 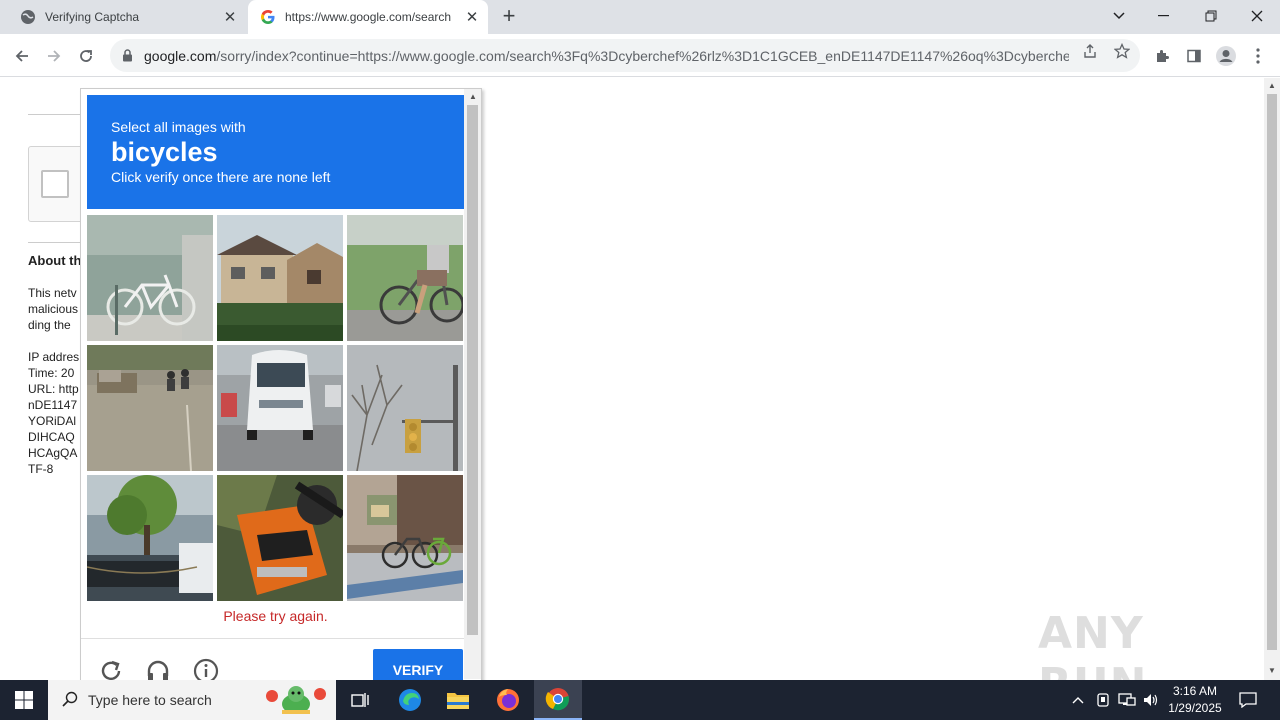 I want to click on side-panel-icon, so click(x=1194, y=56).